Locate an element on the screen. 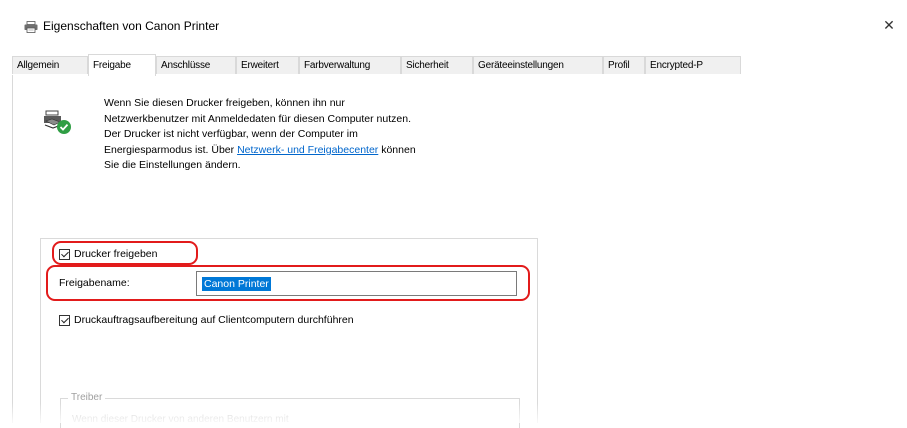 This screenshot has width=907, height=428. tab-allgemein: Allgemein is located at coordinates (50, 65).